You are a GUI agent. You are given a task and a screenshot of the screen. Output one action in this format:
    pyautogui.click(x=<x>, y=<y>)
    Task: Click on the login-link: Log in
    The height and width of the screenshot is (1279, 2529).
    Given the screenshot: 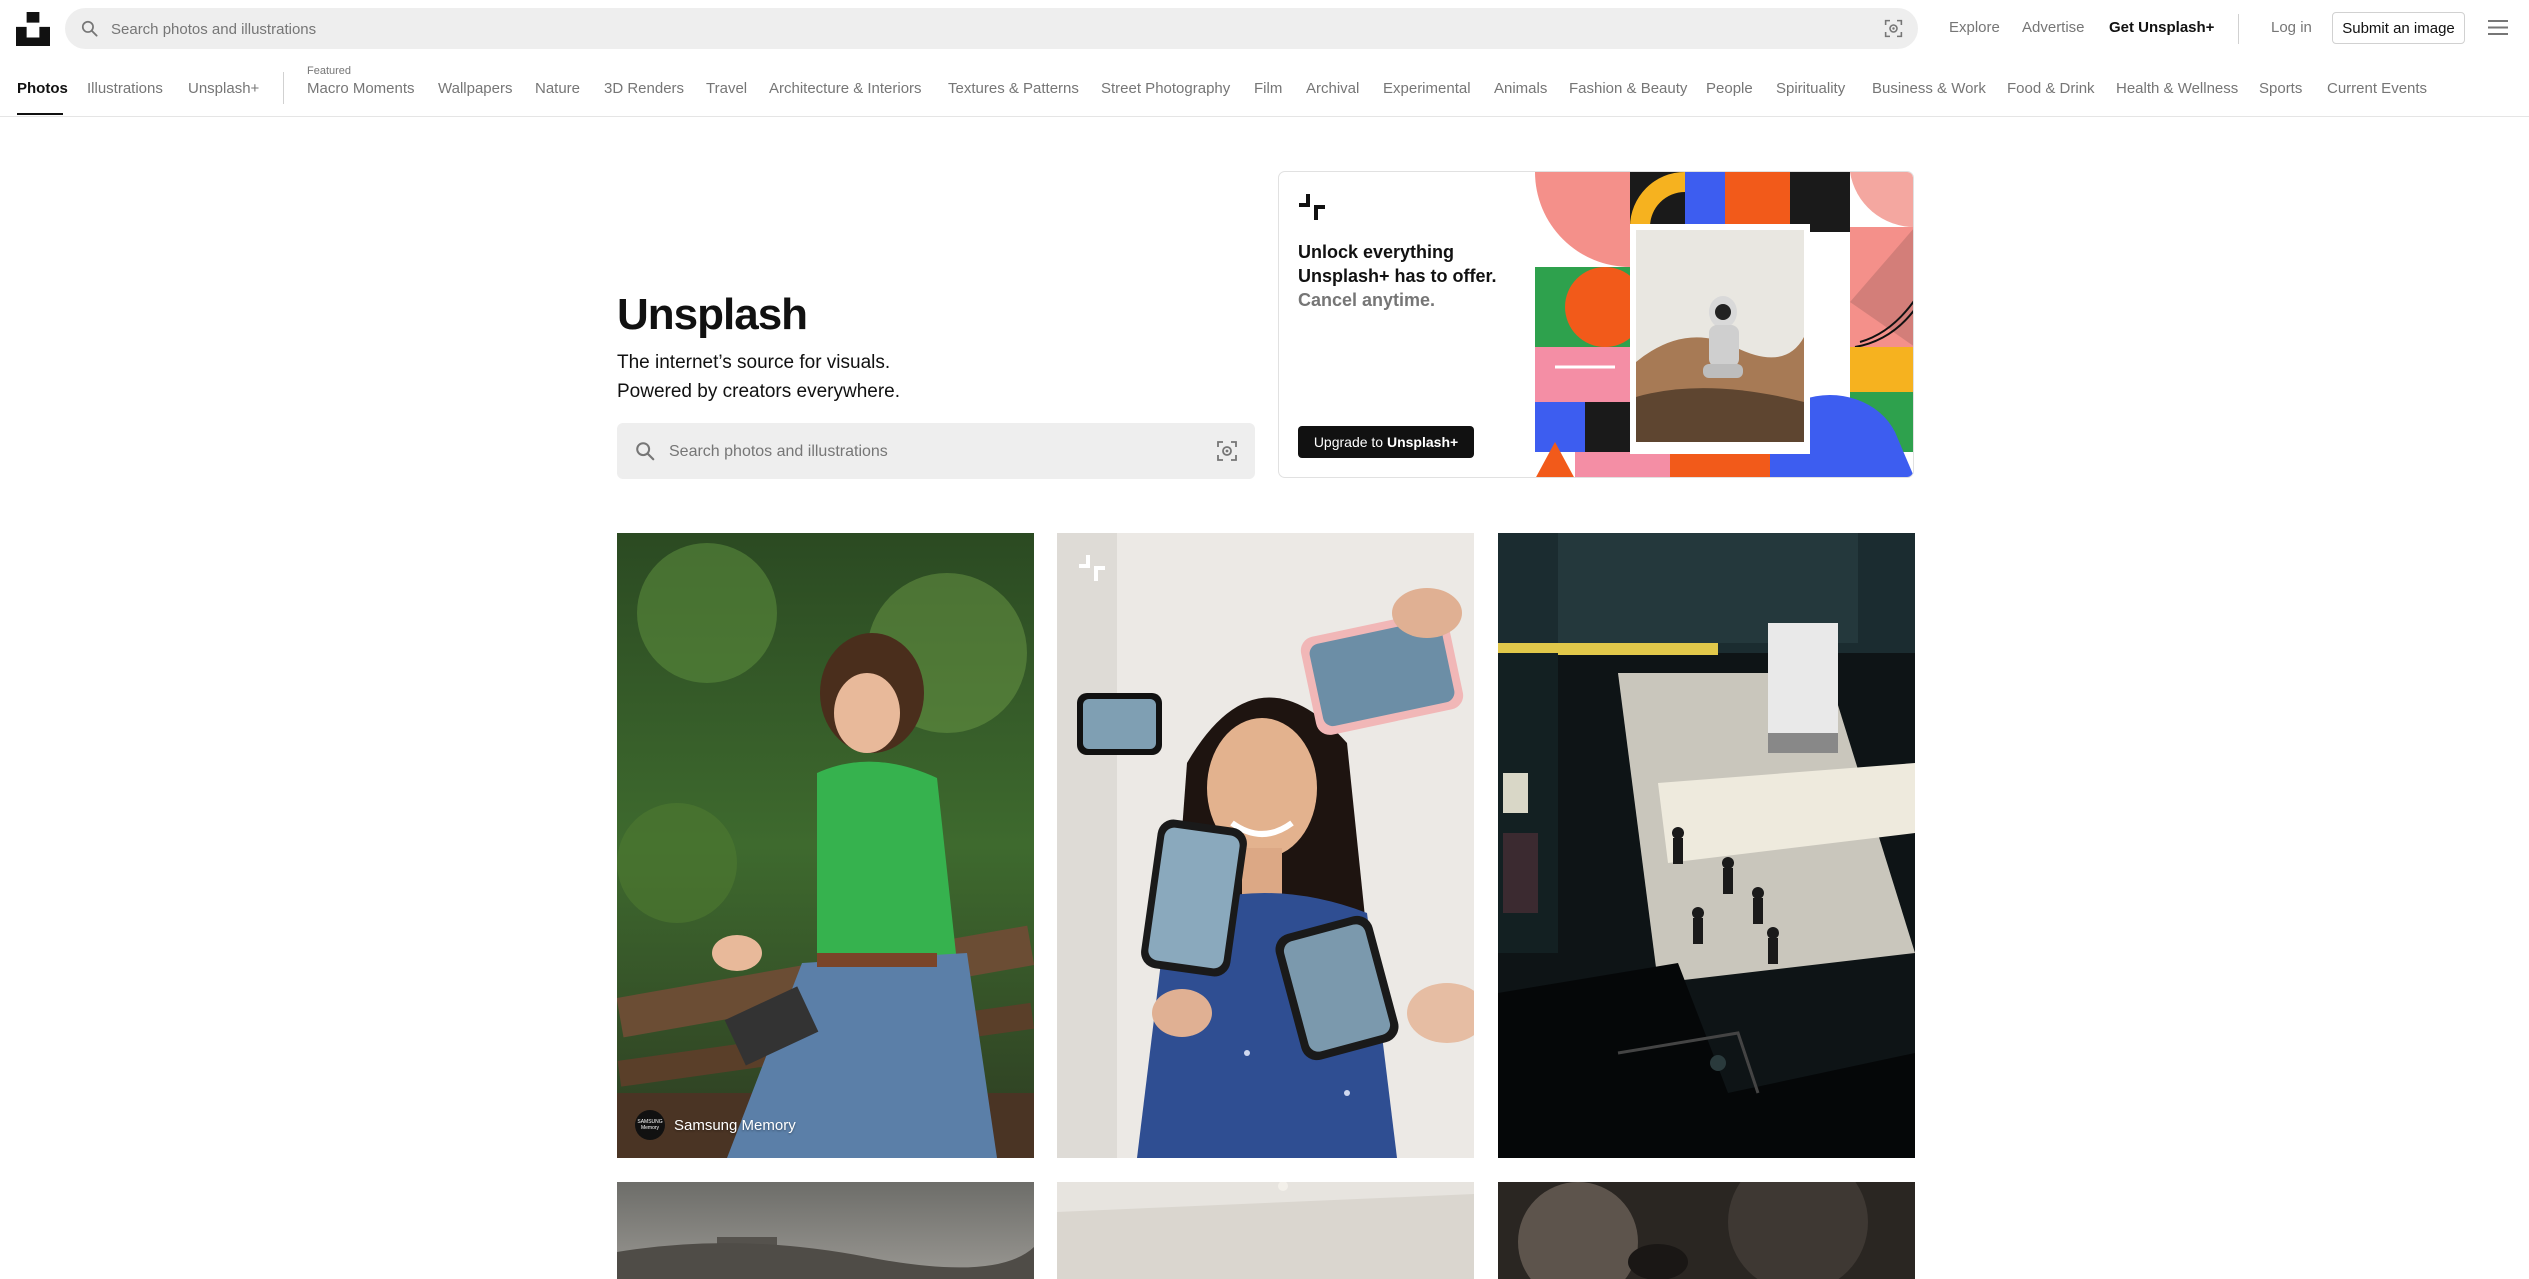 What is the action you would take?
    pyautogui.click(x=2291, y=27)
    